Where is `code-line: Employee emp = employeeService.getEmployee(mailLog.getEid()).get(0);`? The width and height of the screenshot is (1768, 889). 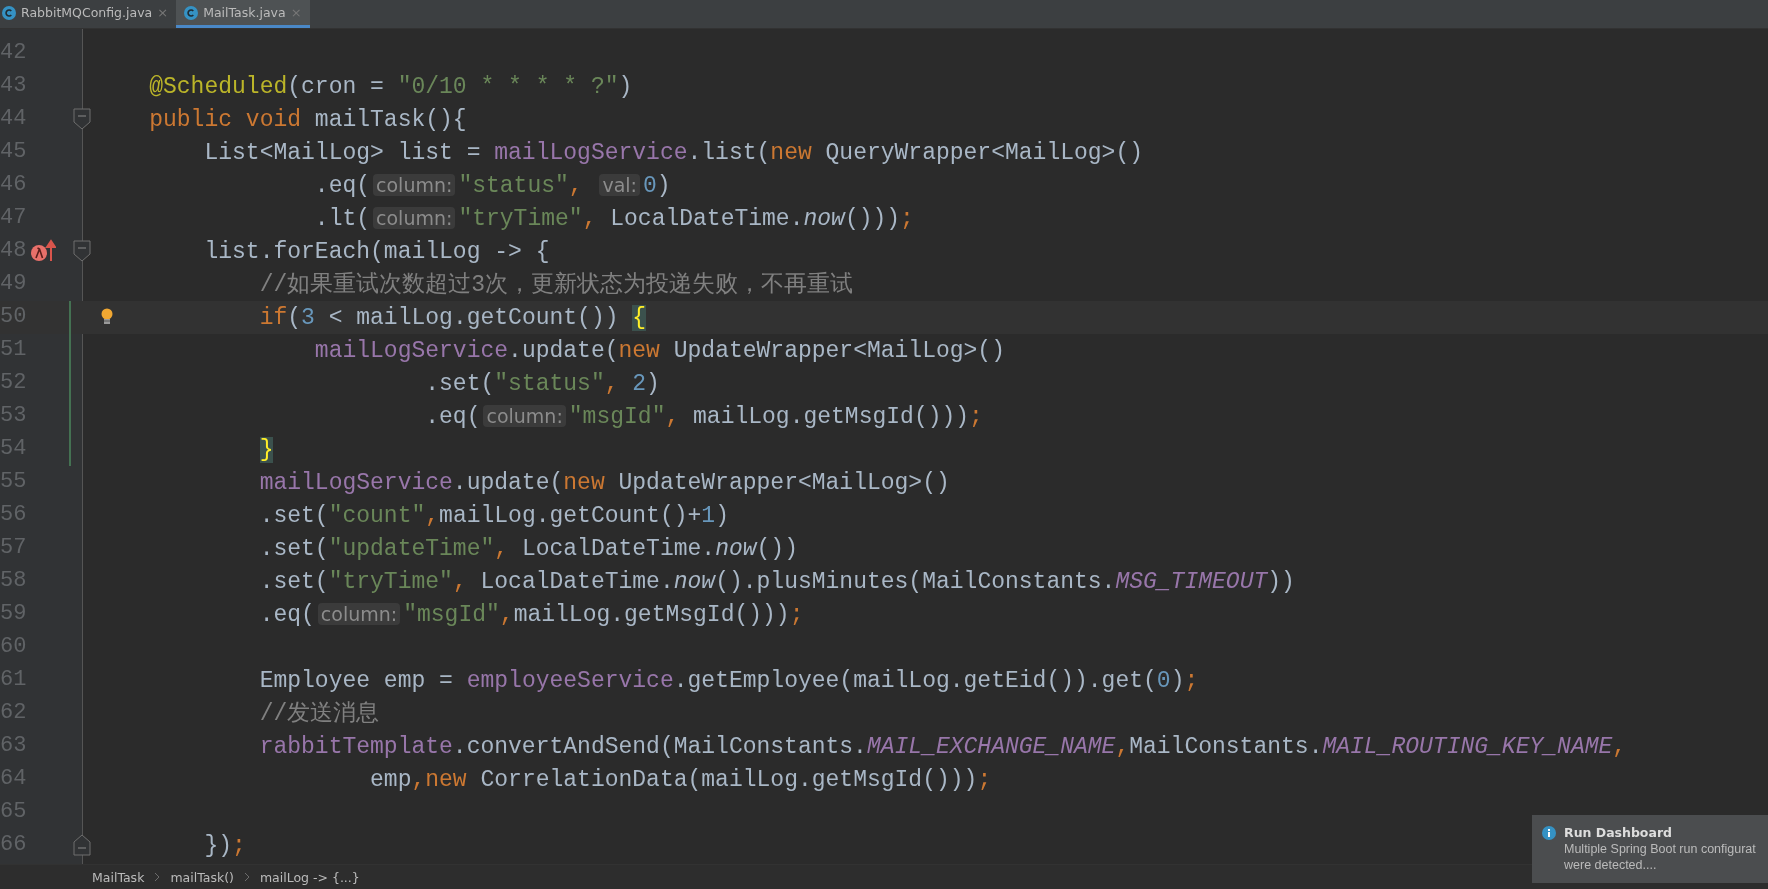
code-line: Employee emp = employeeService.getEmployee(mailLog.getEid()).get(0); is located at coordinates (728, 680).